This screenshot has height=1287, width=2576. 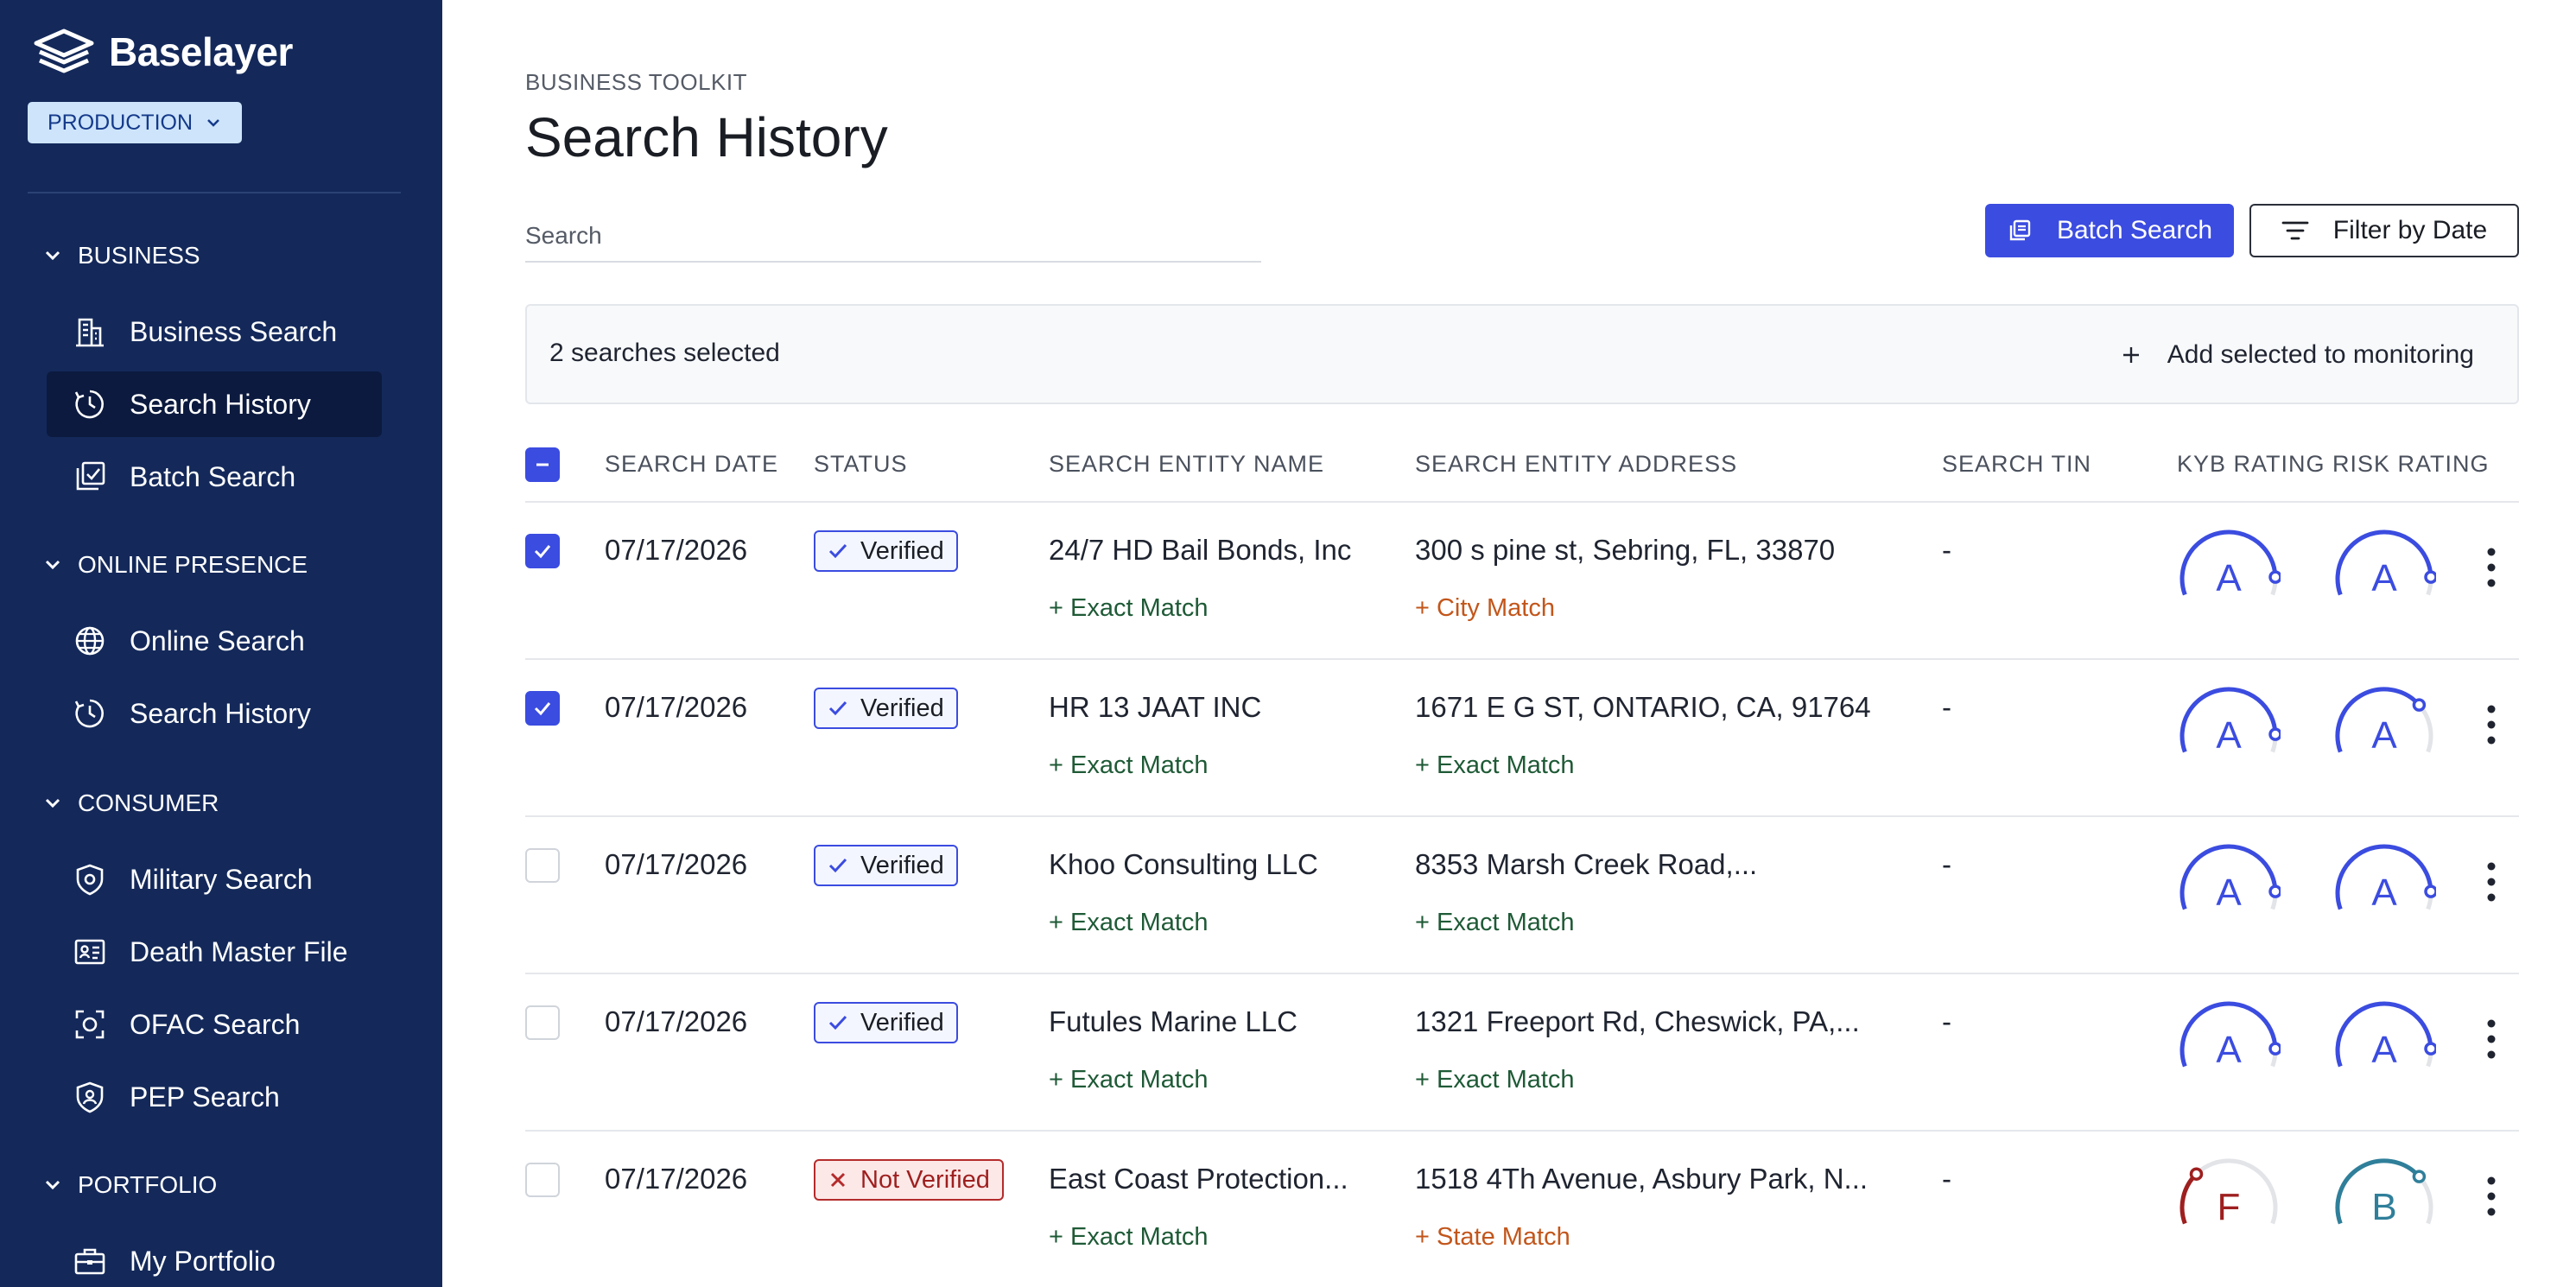 I want to click on building-icon, so click(x=90, y=332).